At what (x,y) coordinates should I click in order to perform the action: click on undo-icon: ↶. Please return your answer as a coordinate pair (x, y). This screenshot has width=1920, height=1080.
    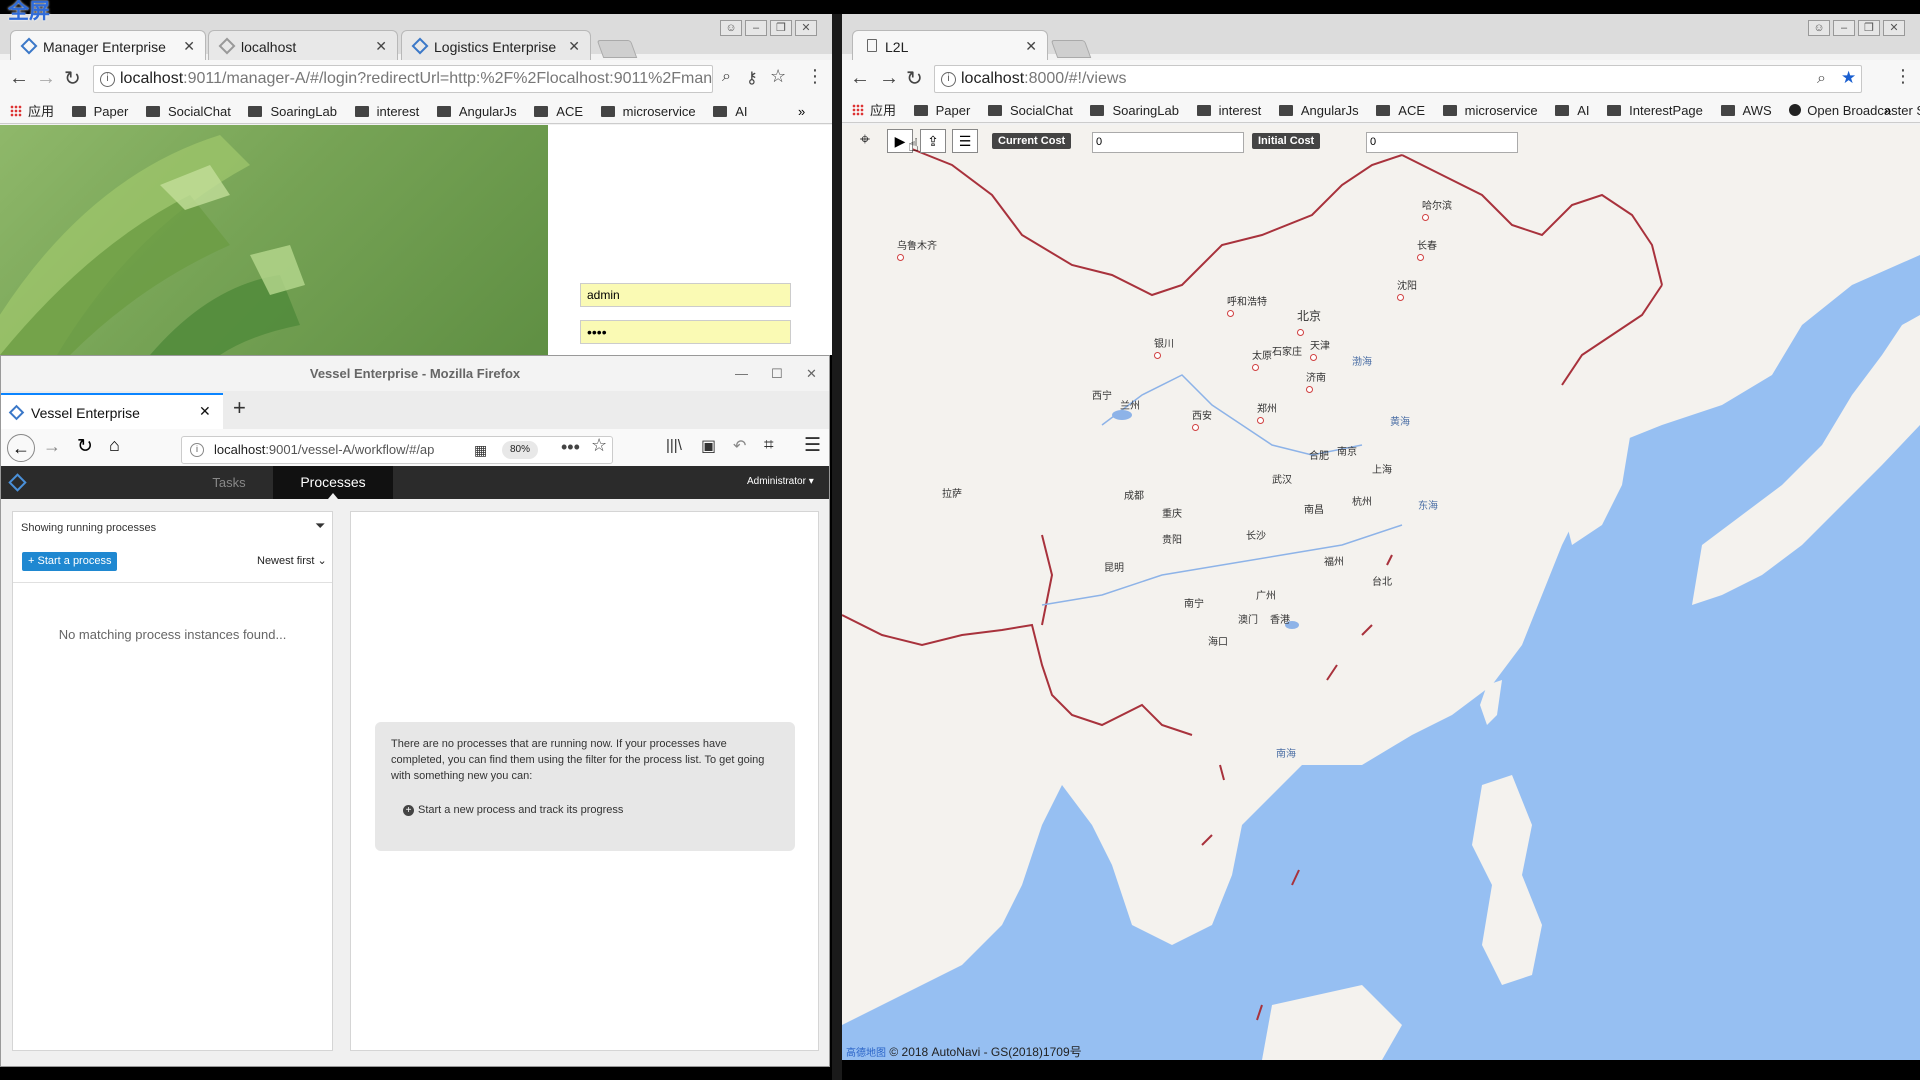
    Looking at the image, I should click on (739, 446).